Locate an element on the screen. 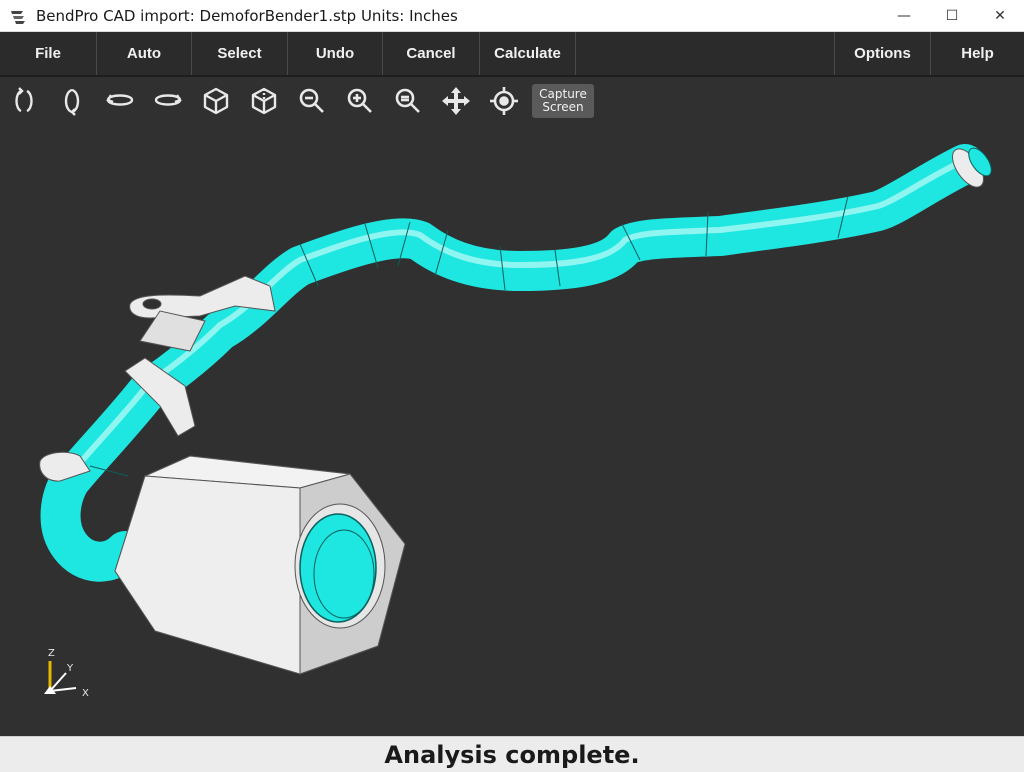  pan-button is located at coordinates (456, 101).